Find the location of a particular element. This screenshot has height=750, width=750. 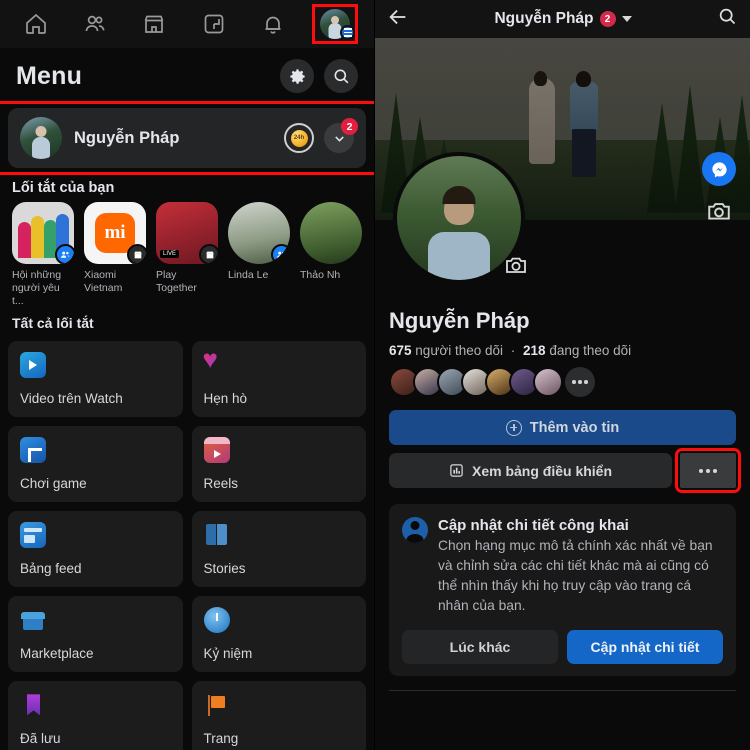

update-details-button: Cập nhật chi tiết is located at coordinates (645, 646).